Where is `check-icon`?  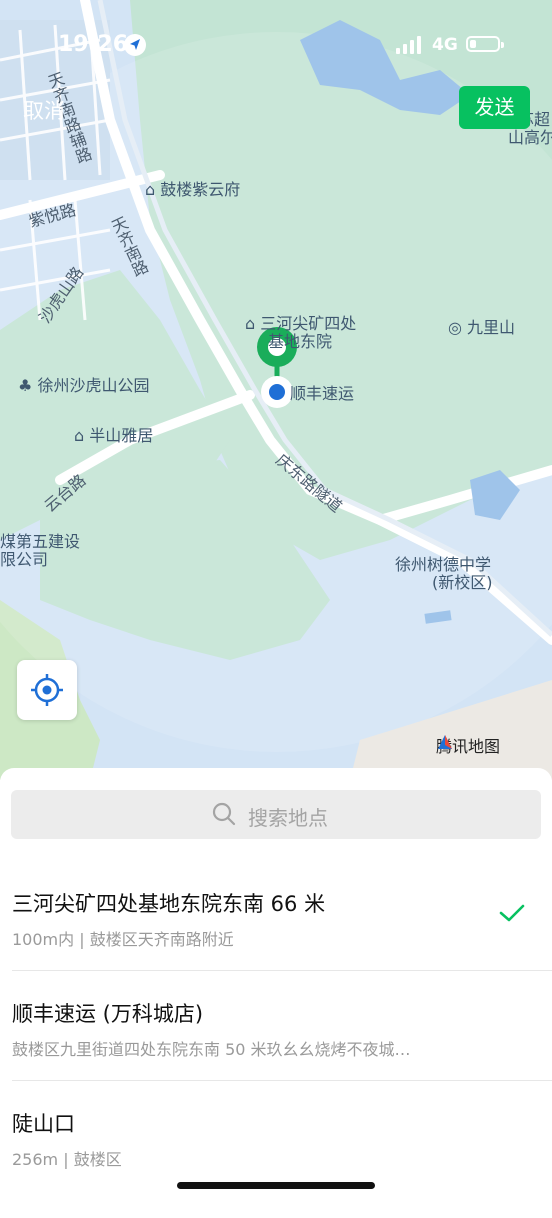 check-icon is located at coordinates (512, 913).